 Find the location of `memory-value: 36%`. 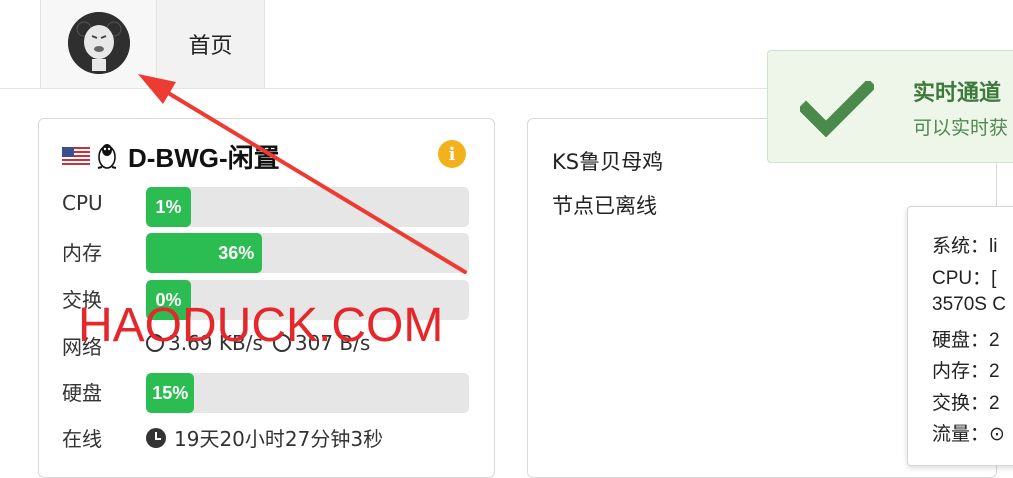

memory-value: 36% is located at coordinates (236, 252).